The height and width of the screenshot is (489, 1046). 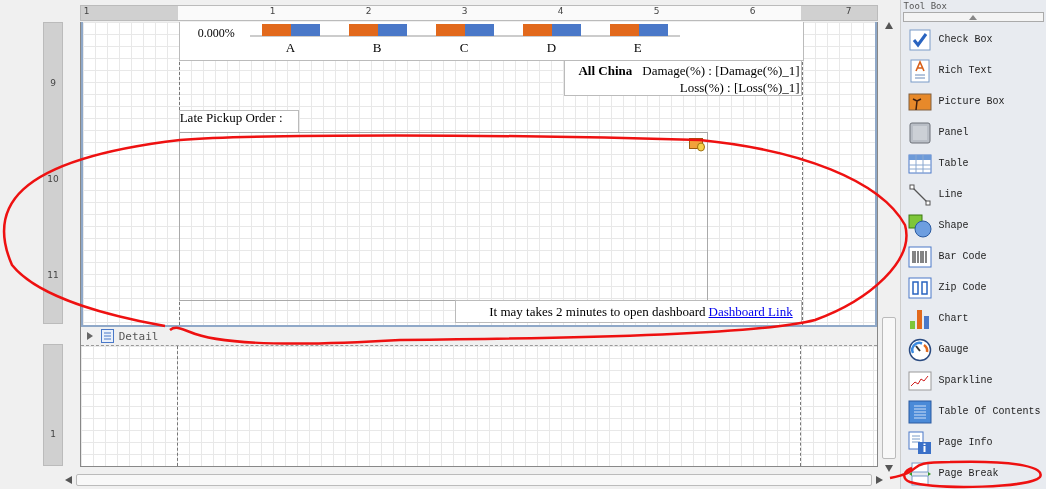 I want to click on toolbox-item: Bar Code, so click(x=973, y=256).